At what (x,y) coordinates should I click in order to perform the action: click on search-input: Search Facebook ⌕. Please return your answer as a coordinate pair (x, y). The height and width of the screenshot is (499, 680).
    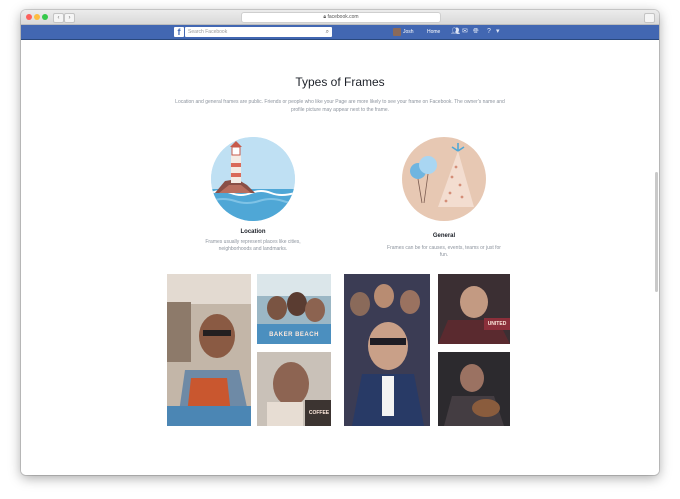
    Looking at the image, I should click on (258, 32).